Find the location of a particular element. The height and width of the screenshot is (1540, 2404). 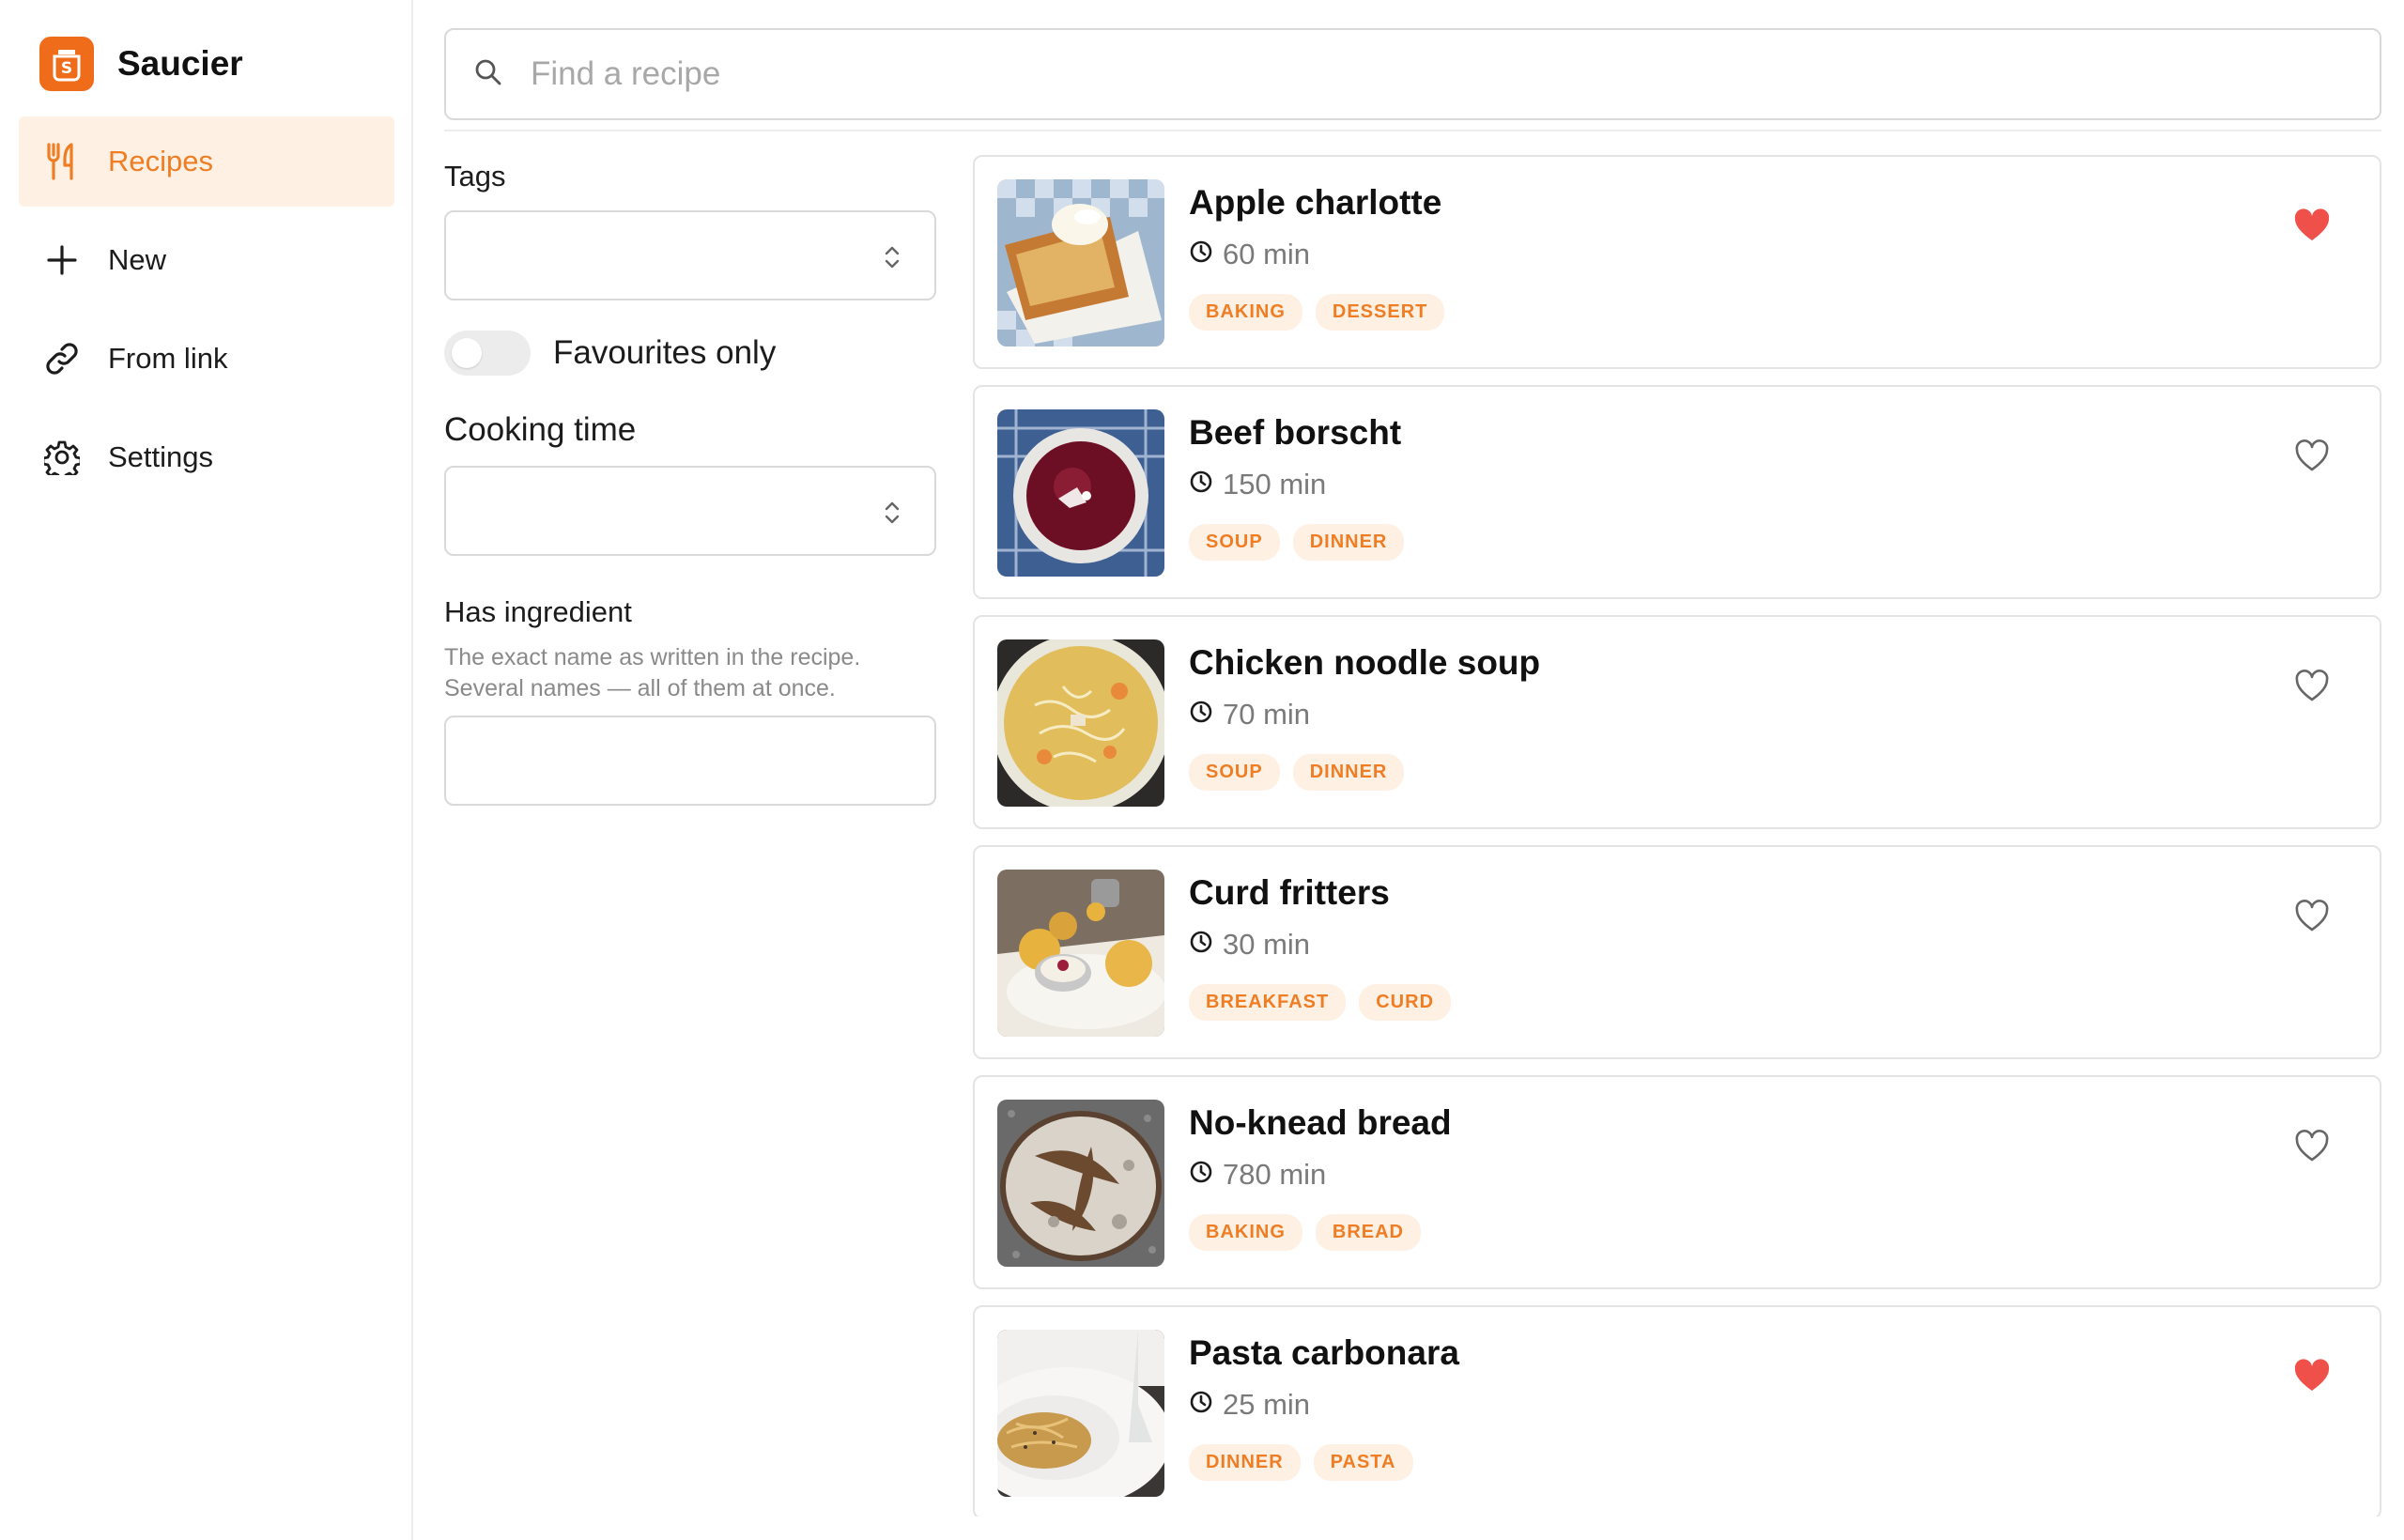

recipe-card: Apple charlotte 60 min BAKING DESSERT is located at coordinates (1677, 262).